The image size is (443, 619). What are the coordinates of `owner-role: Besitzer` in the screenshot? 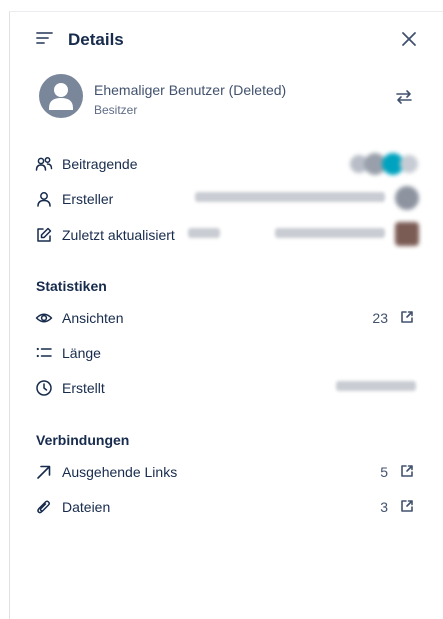 It's located at (116, 110).